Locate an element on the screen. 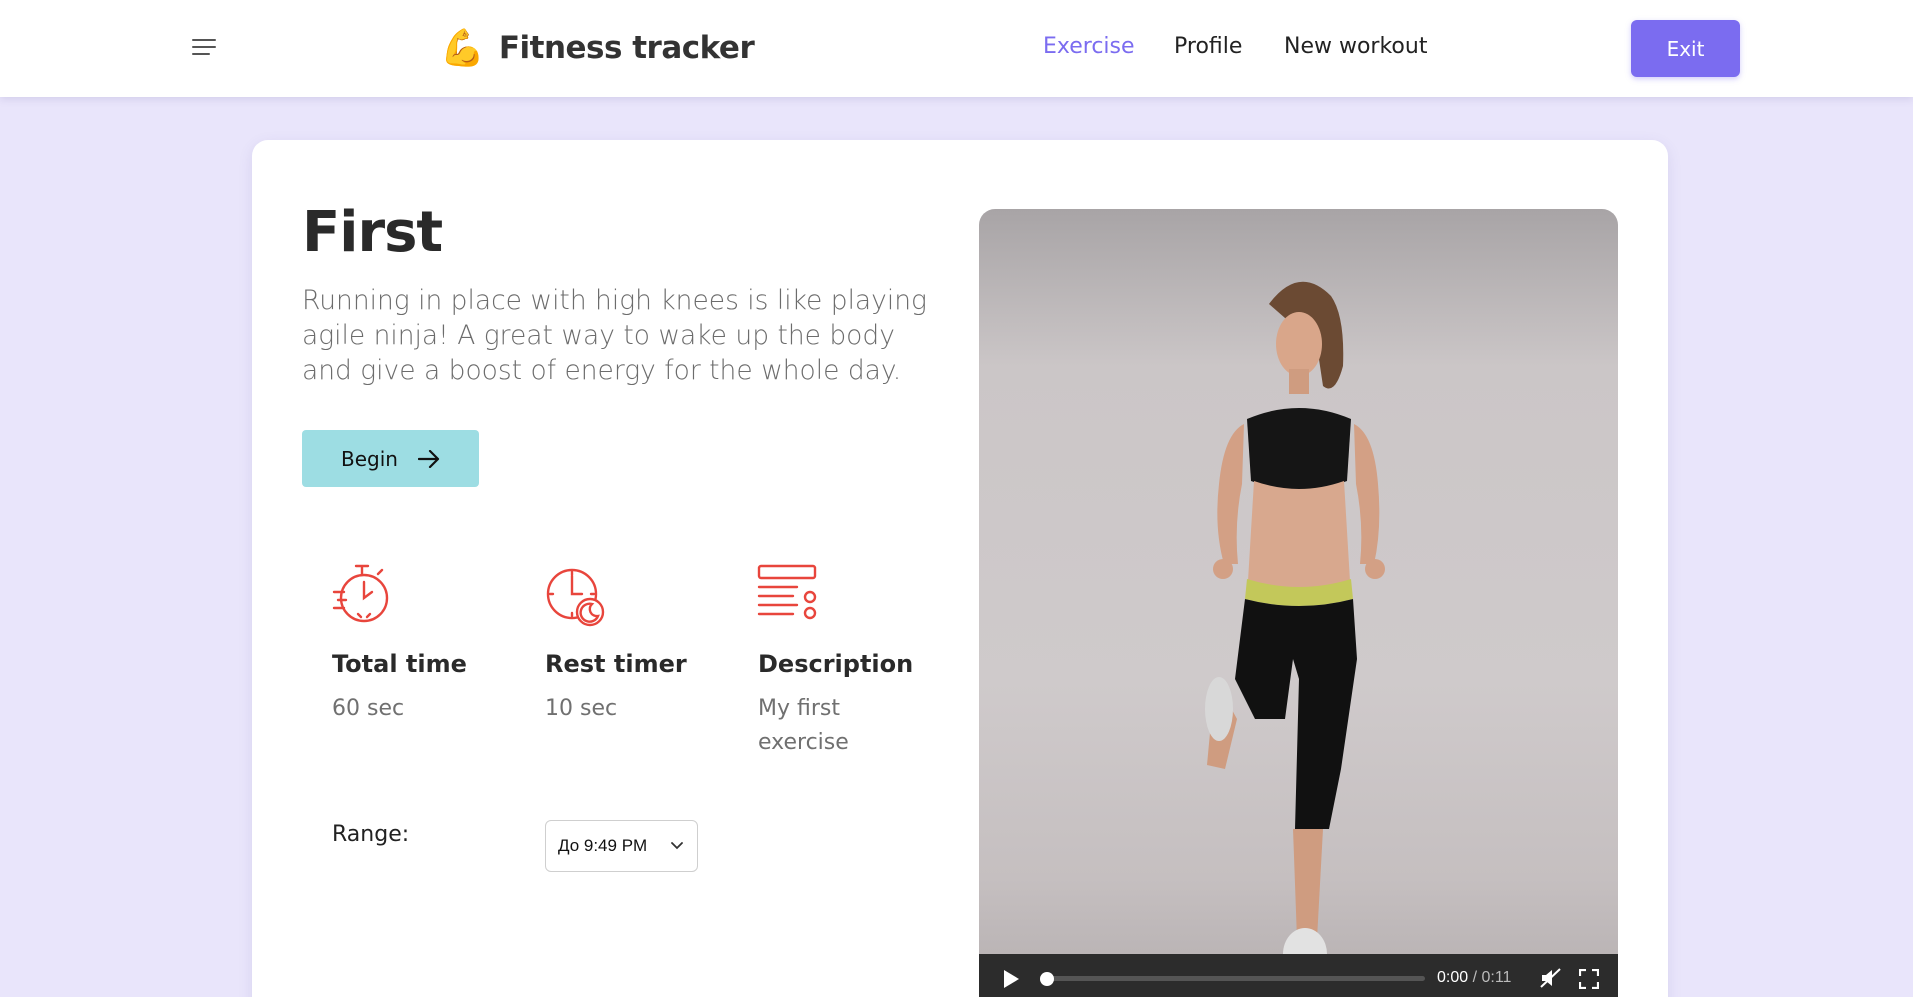  list-icon is located at coordinates (787, 592).